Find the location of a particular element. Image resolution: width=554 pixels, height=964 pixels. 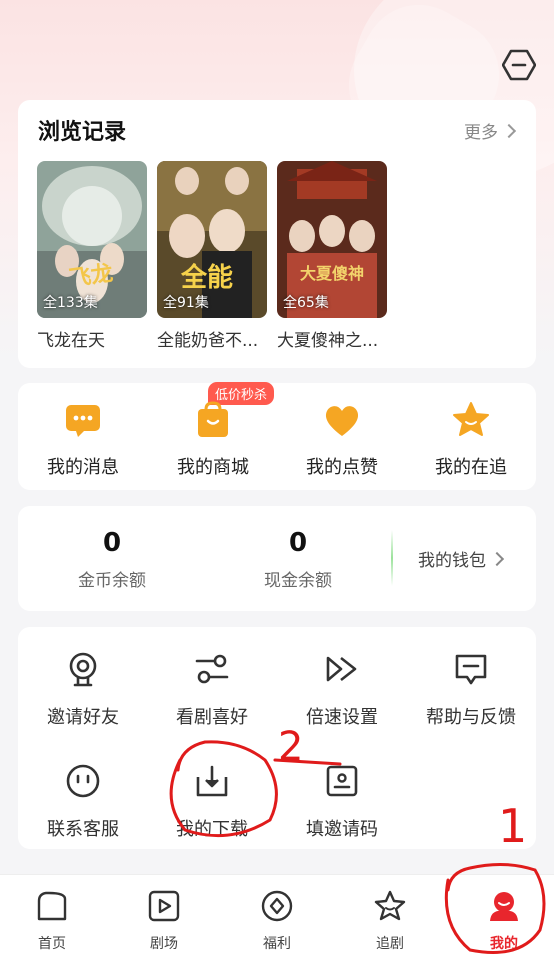

feature-following: 我的在追 is located at coordinates (471, 440).